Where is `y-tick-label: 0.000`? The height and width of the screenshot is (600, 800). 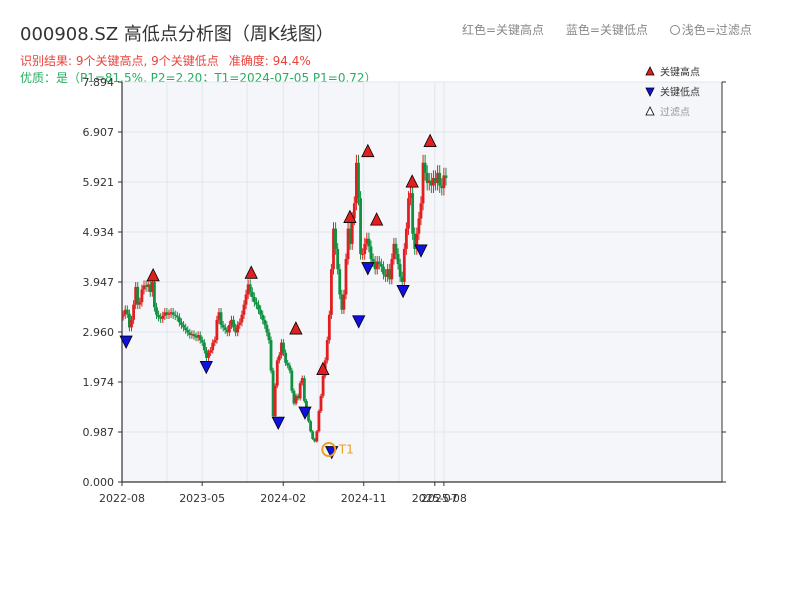 y-tick-label: 0.000 is located at coordinates (99, 482).